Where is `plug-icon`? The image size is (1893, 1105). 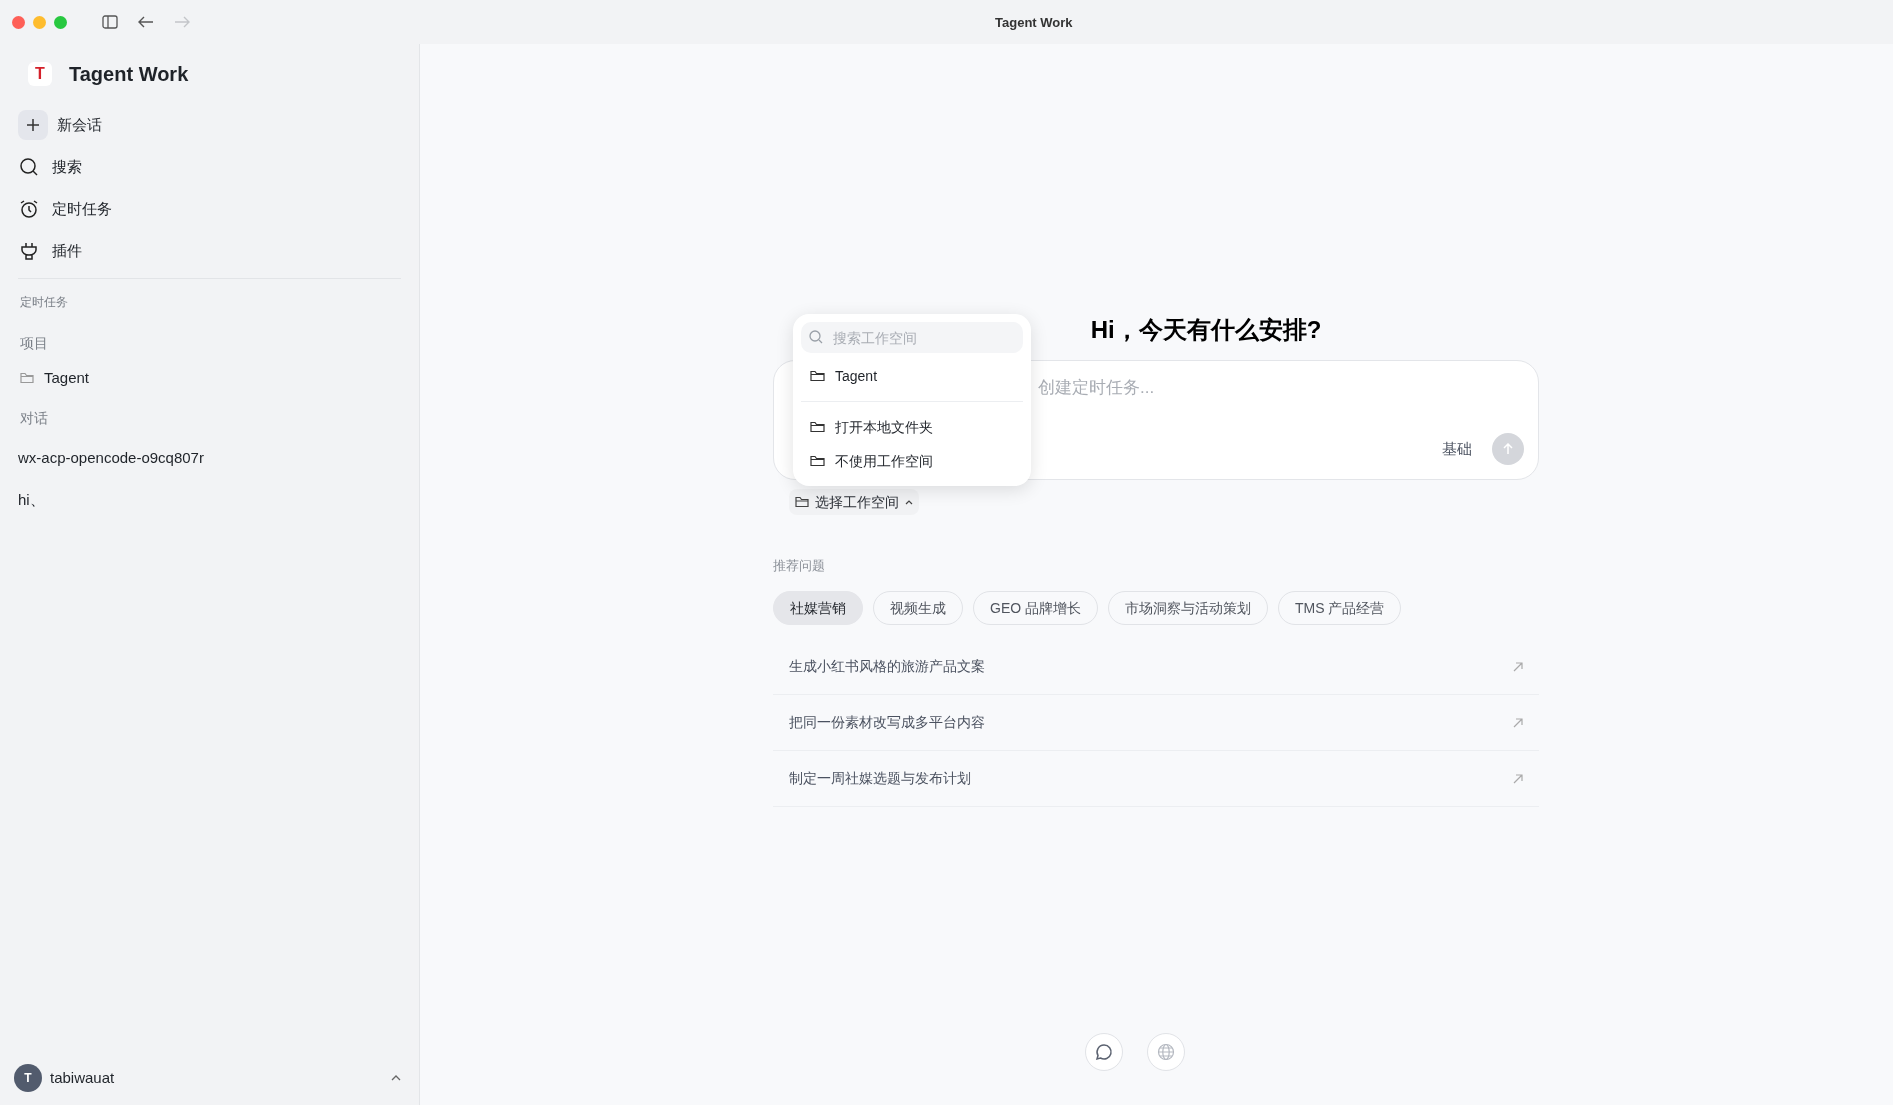
plug-icon is located at coordinates (29, 251).